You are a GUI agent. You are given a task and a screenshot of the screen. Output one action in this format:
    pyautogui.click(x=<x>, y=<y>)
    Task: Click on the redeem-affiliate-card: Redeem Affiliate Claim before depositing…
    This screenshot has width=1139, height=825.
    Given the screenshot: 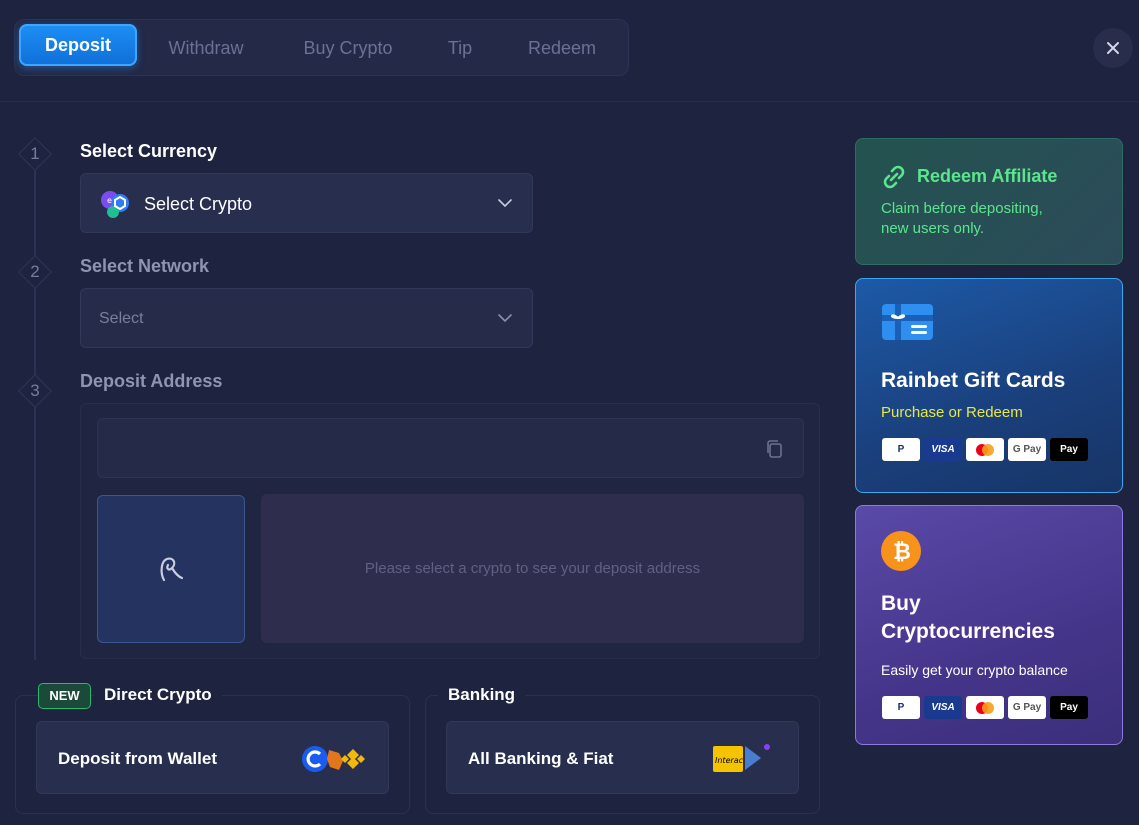 What is the action you would take?
    pyautogui.click(x=989, y=201)
    